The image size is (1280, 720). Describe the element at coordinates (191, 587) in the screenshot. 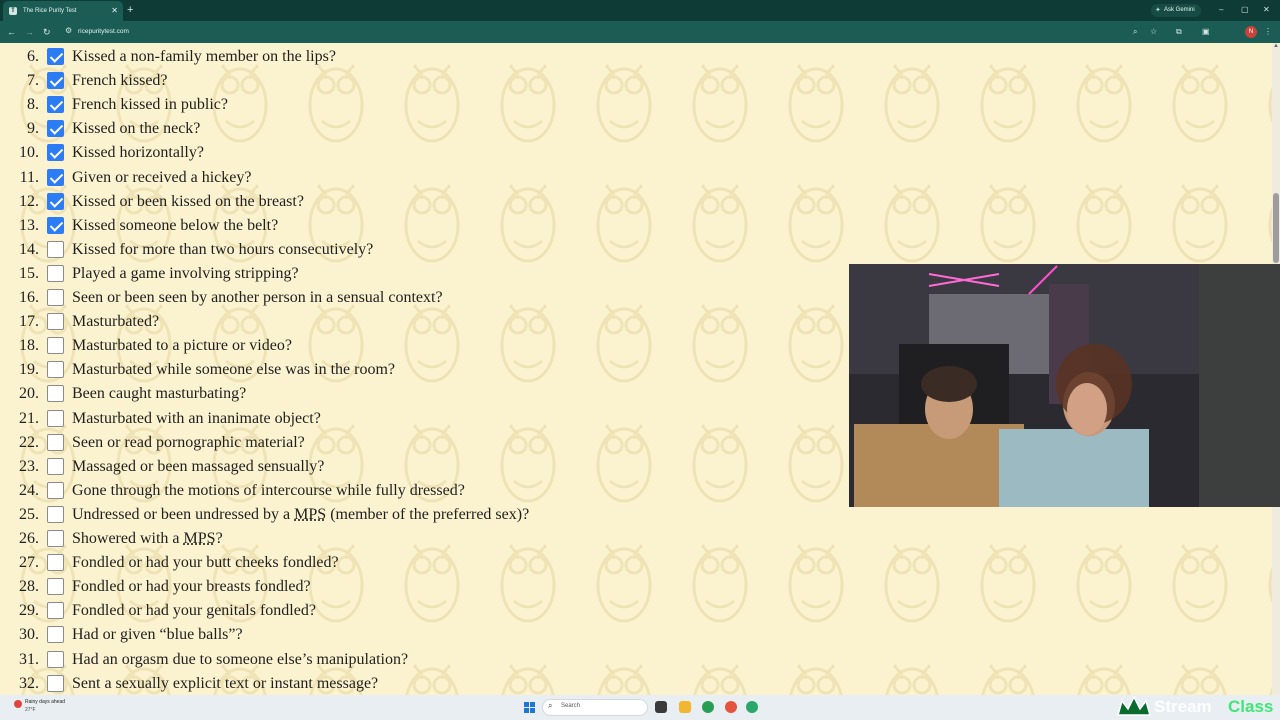

I see `question-text: Fondled or had your breasts fondled?` at that location.